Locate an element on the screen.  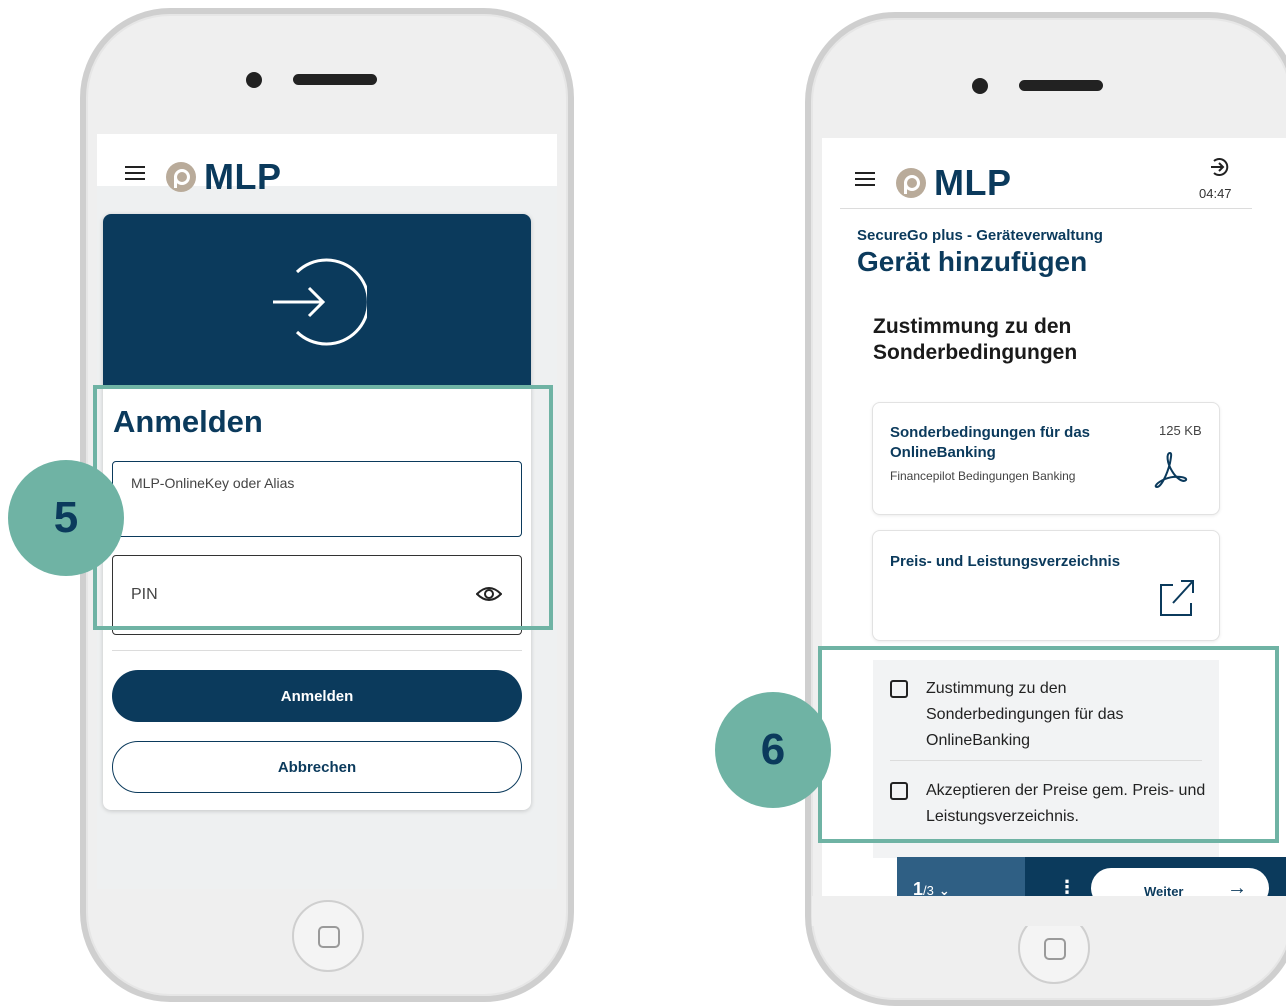
mlp-logo-text: MLP is located at coordinates (243, 176).